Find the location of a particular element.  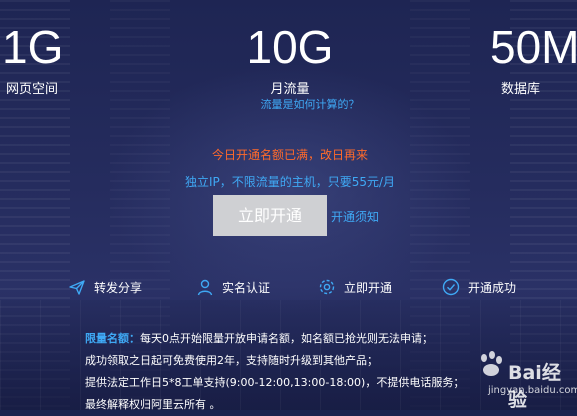

traffic-calc-link: 流量是如何计算的？ is located at coordinates (310, 104).